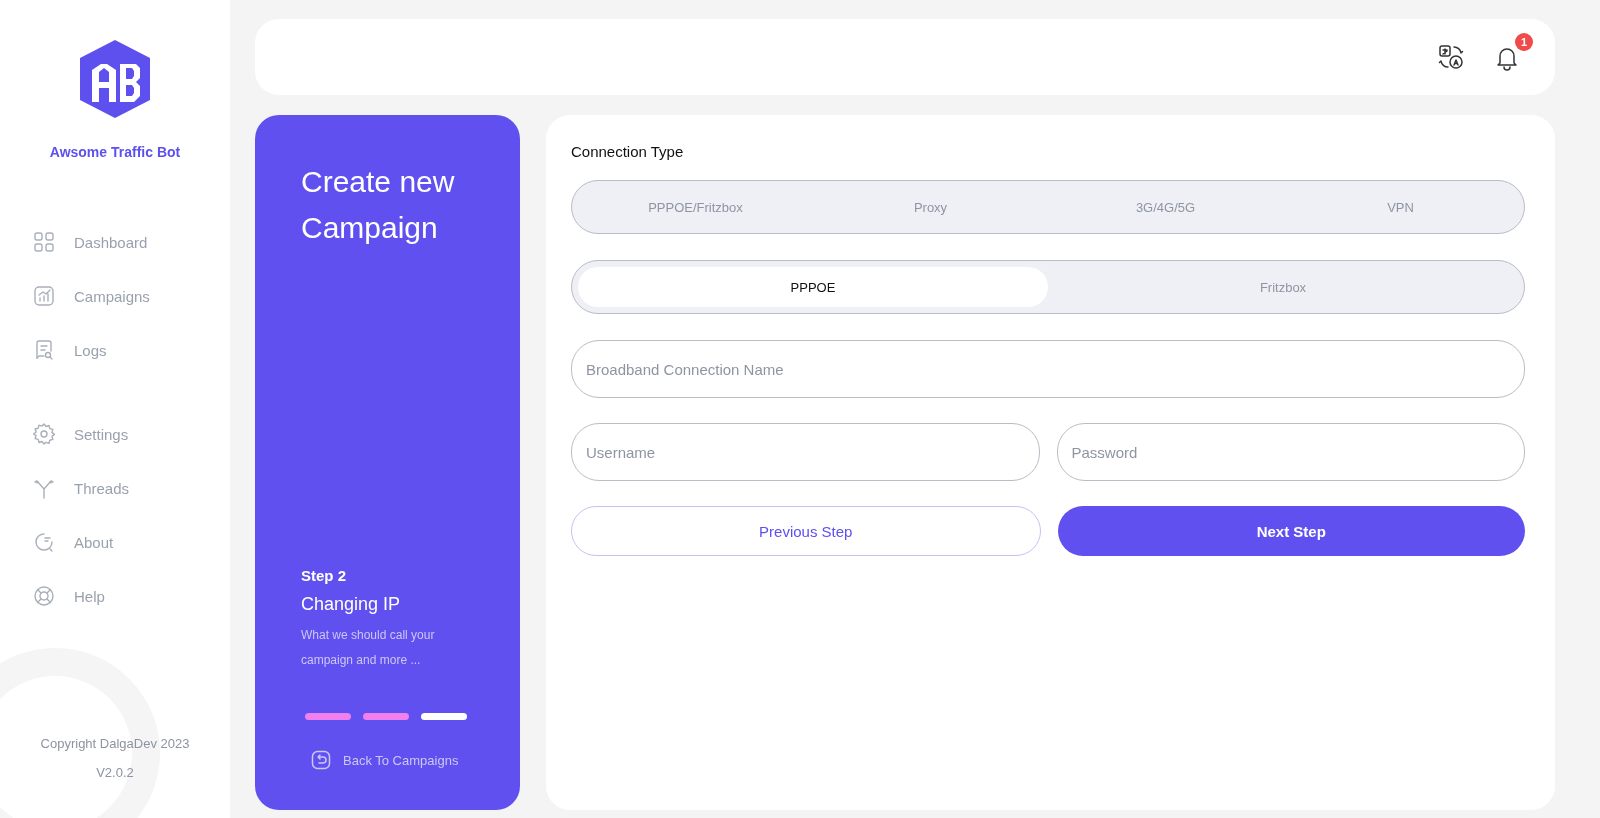 The width and height of the screenshot is (1600, 818). I want to click on return-icon, so click(321, 760).